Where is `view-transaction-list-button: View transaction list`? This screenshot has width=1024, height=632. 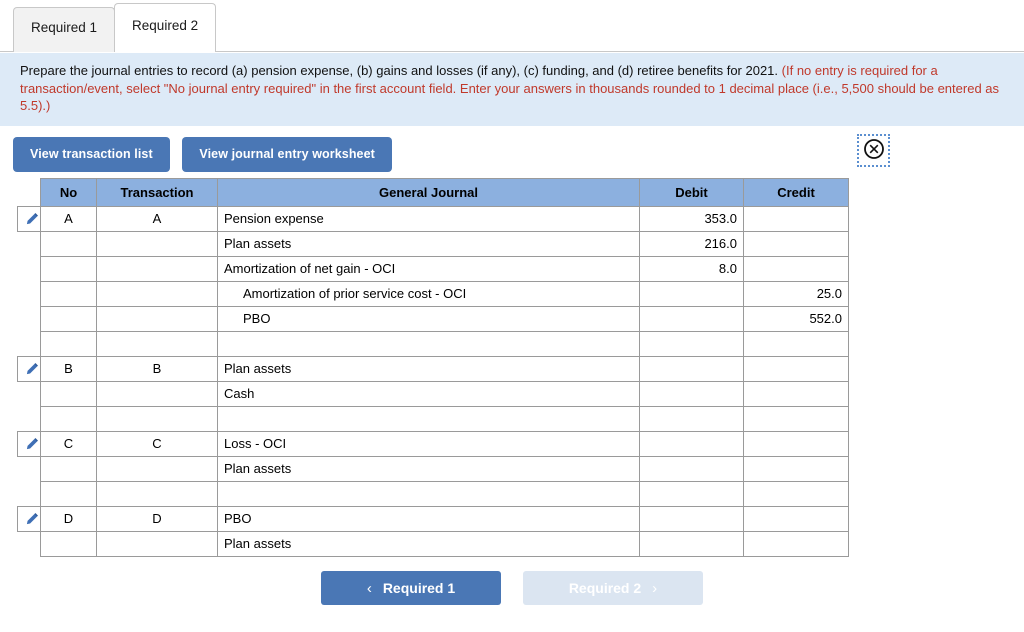 view-transaction-list-button: View transaction list is located at coordinates (91, 154).